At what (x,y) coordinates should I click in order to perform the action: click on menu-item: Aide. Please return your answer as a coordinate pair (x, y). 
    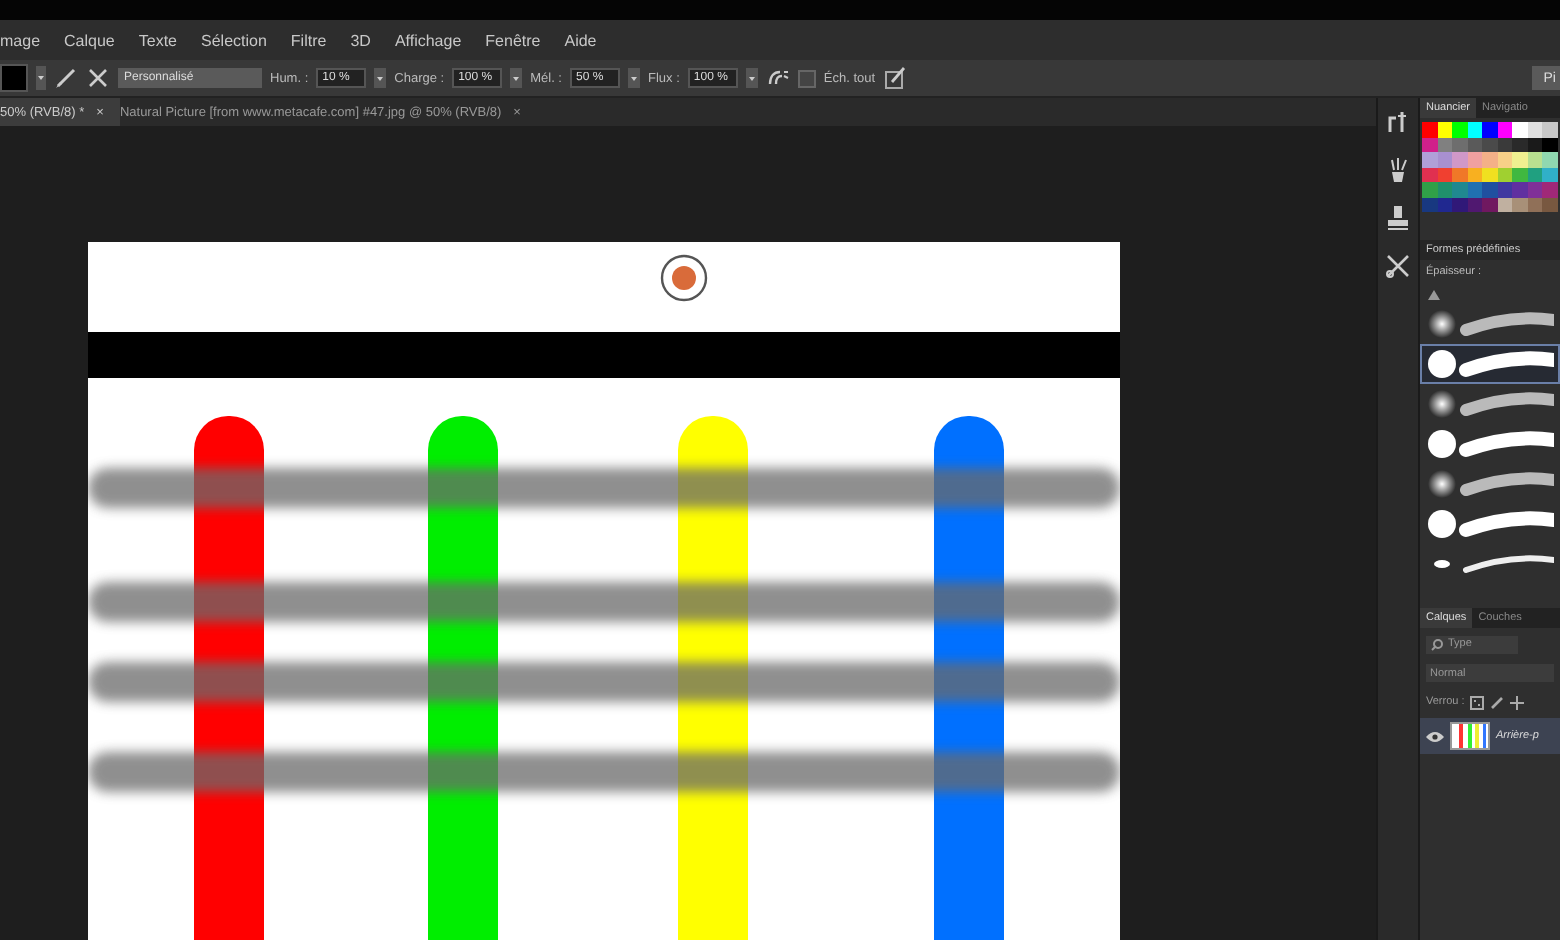
    Looking at the image, I should click on (586, 40).